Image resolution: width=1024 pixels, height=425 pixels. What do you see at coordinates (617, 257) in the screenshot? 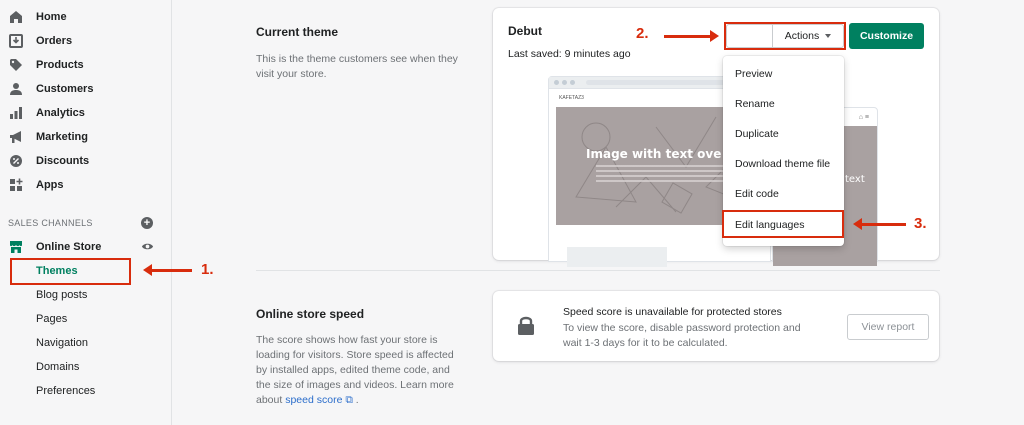
I see `preview-block` at bounding box center [617, 257].